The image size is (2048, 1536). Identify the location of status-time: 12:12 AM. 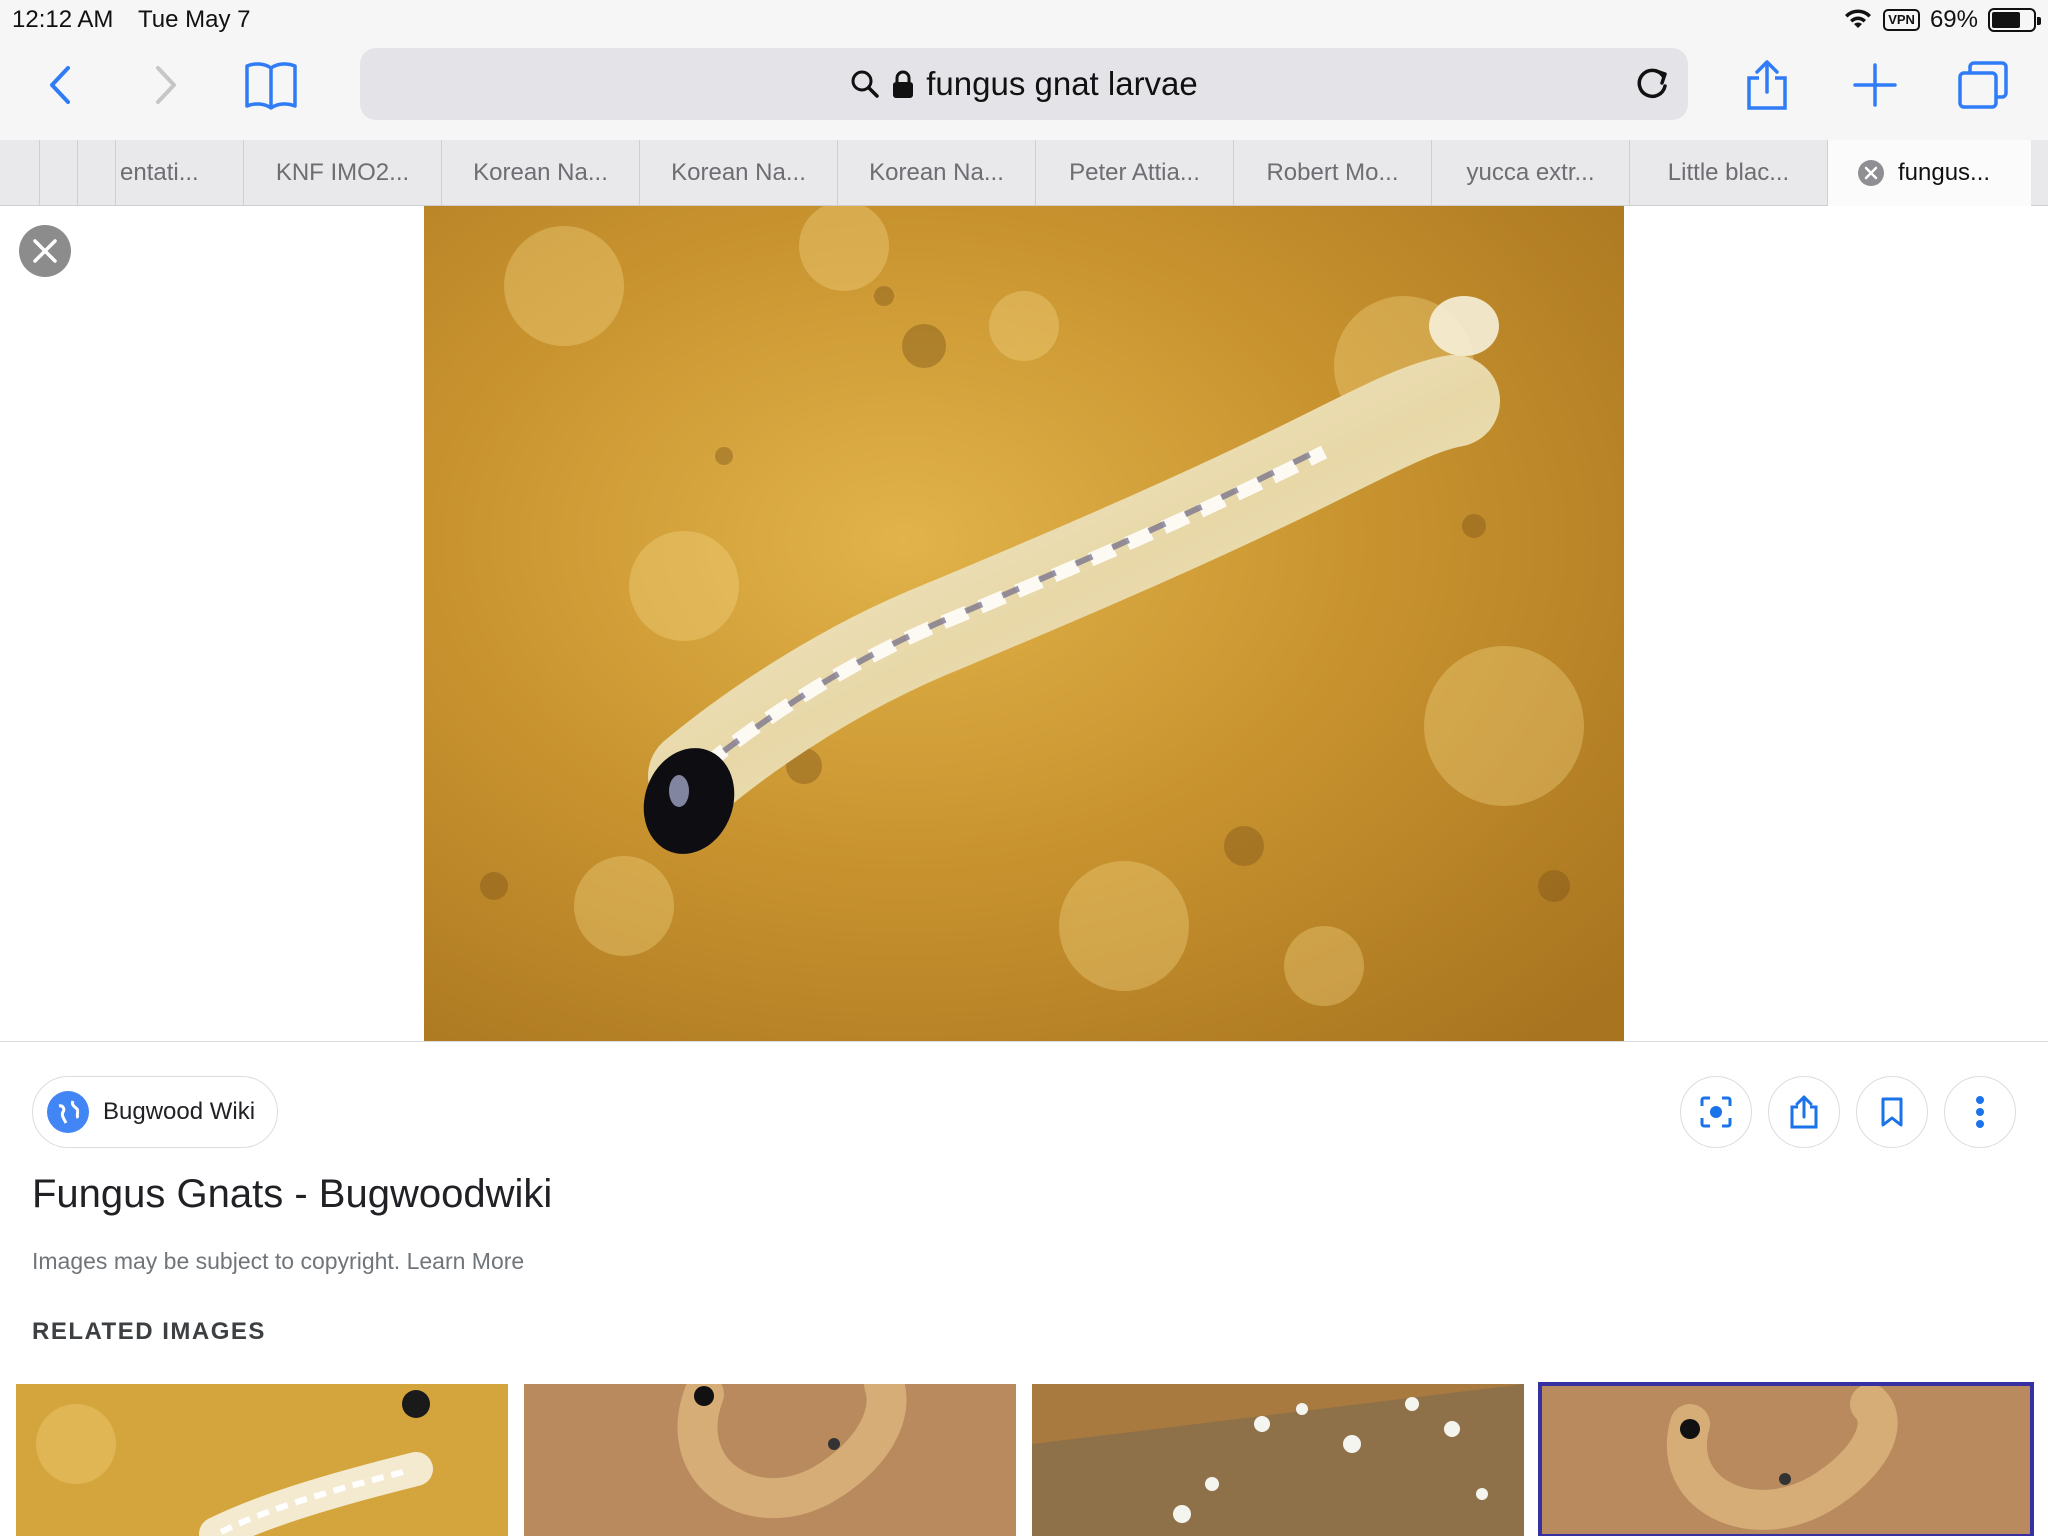
(63, 19).